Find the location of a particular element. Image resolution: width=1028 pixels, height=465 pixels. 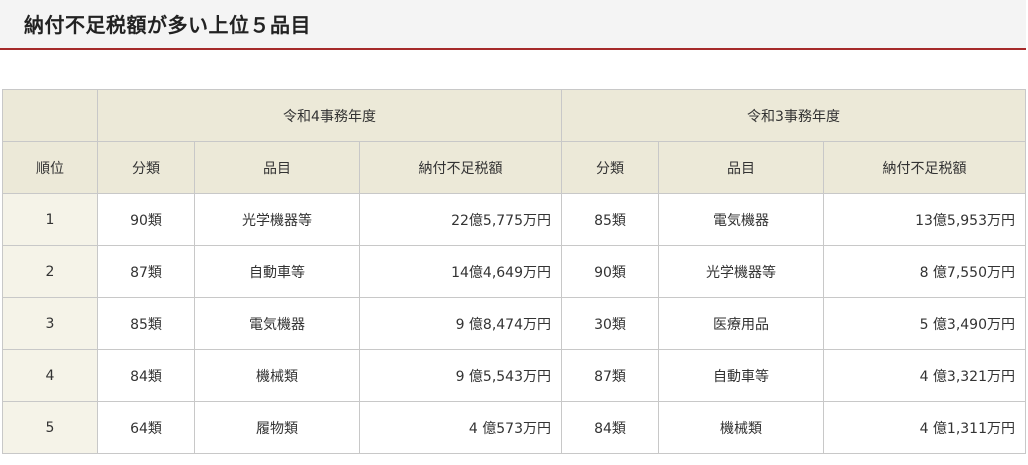

r4-amount-cell: 22億5,775万円 is located at coordinates (460, 219).